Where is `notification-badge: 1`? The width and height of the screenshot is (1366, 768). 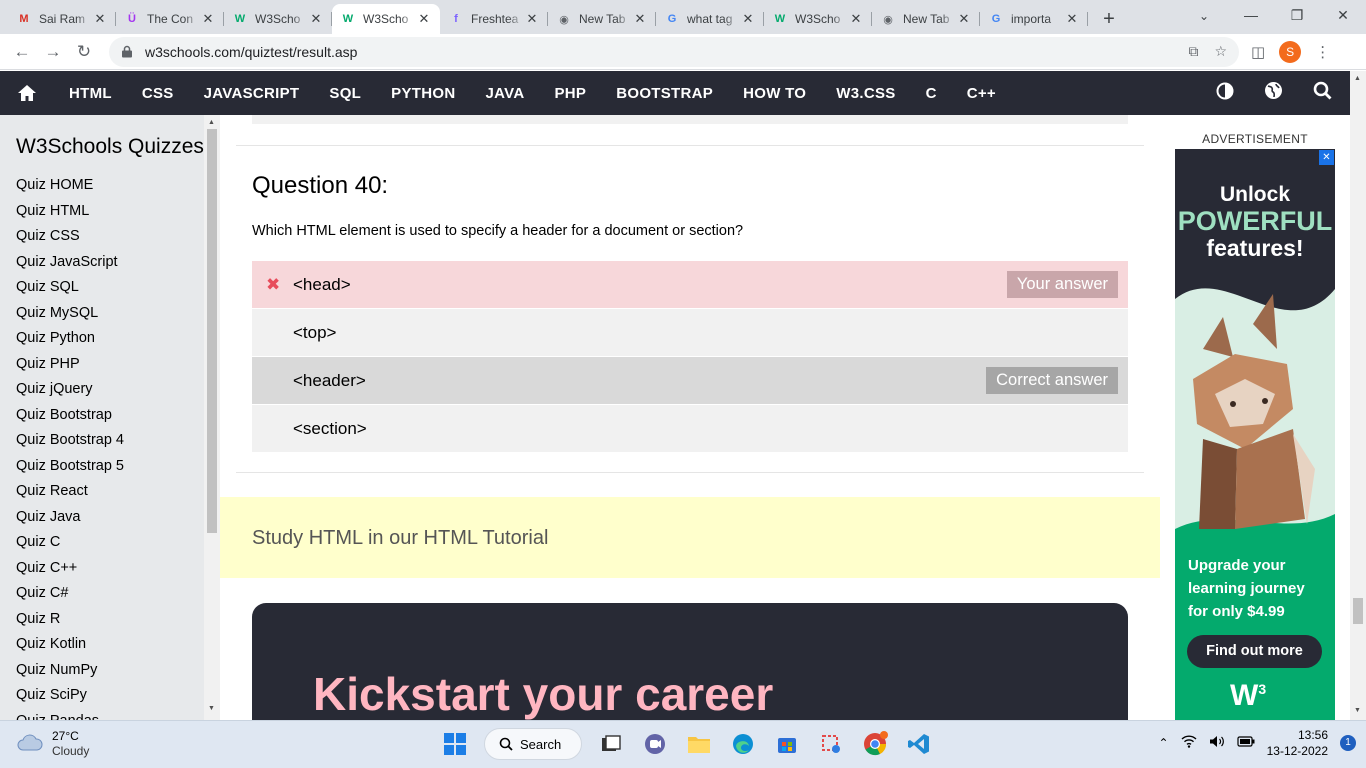 notification-badge: 1 is located at coordinates (1348, 743).